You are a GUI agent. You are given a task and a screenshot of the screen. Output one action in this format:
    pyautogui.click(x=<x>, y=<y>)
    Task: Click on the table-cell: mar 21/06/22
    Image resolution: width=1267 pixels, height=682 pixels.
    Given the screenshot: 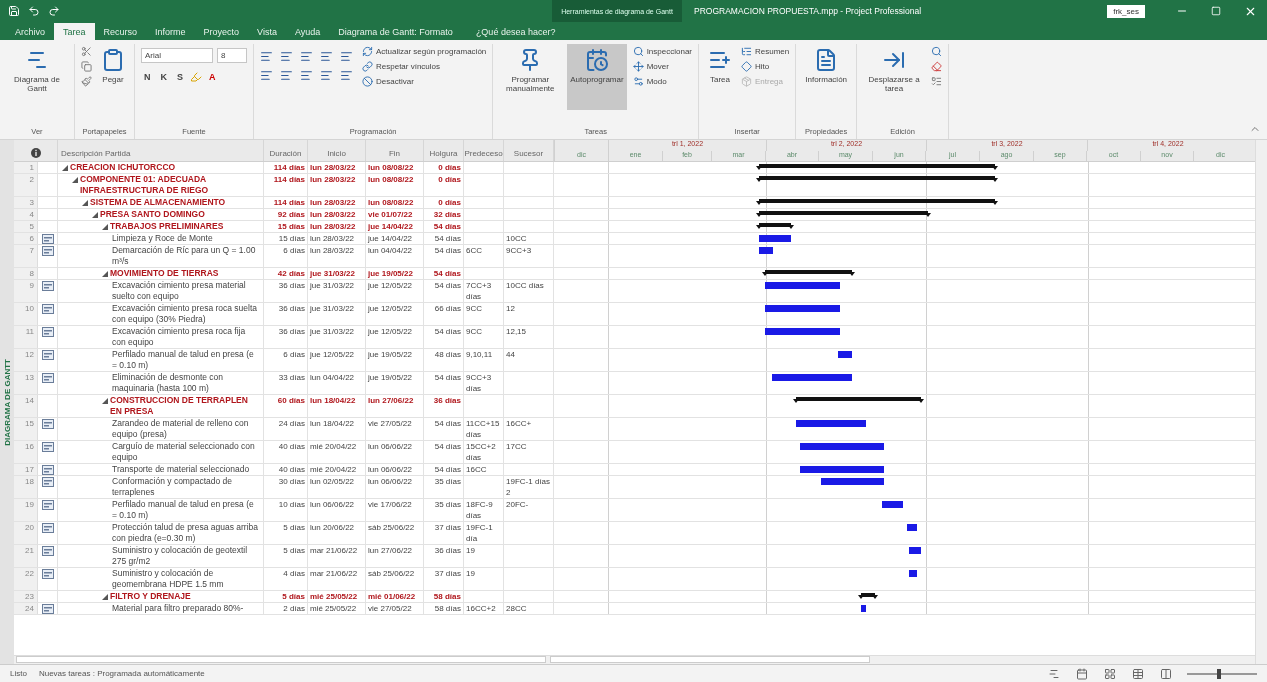 What is the action you would take?
    pyautogui.click(x=337, y=556)
    